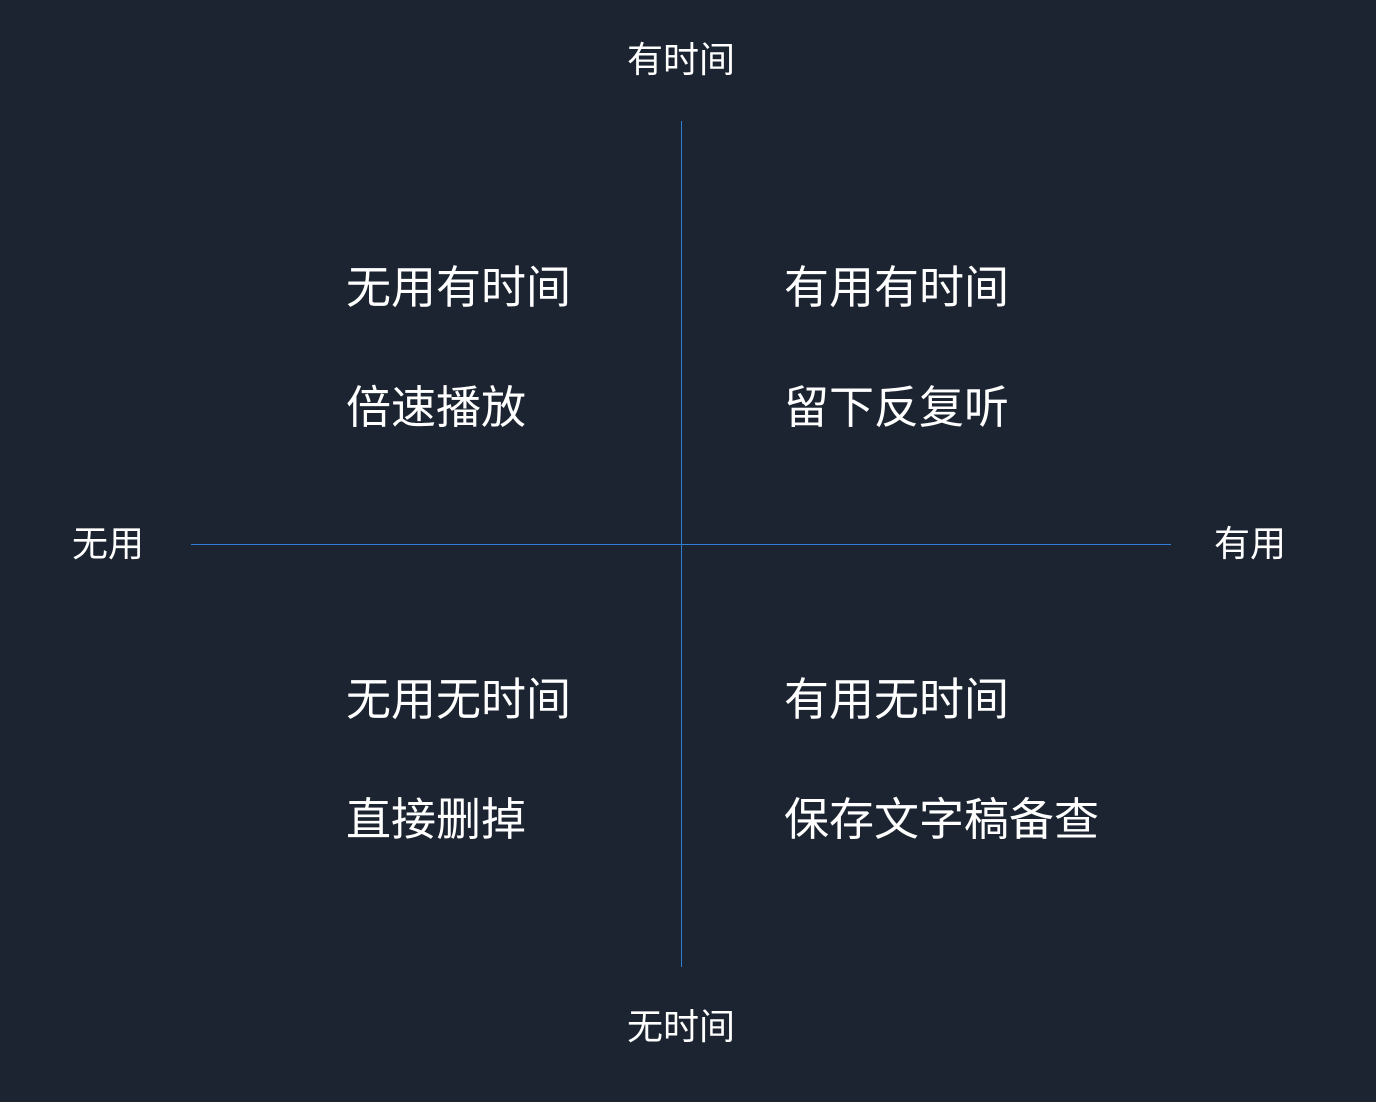 The width and height of the screenshot is (1376, 1102). I want to click on horizontal-axis-line, so click(681, 544).